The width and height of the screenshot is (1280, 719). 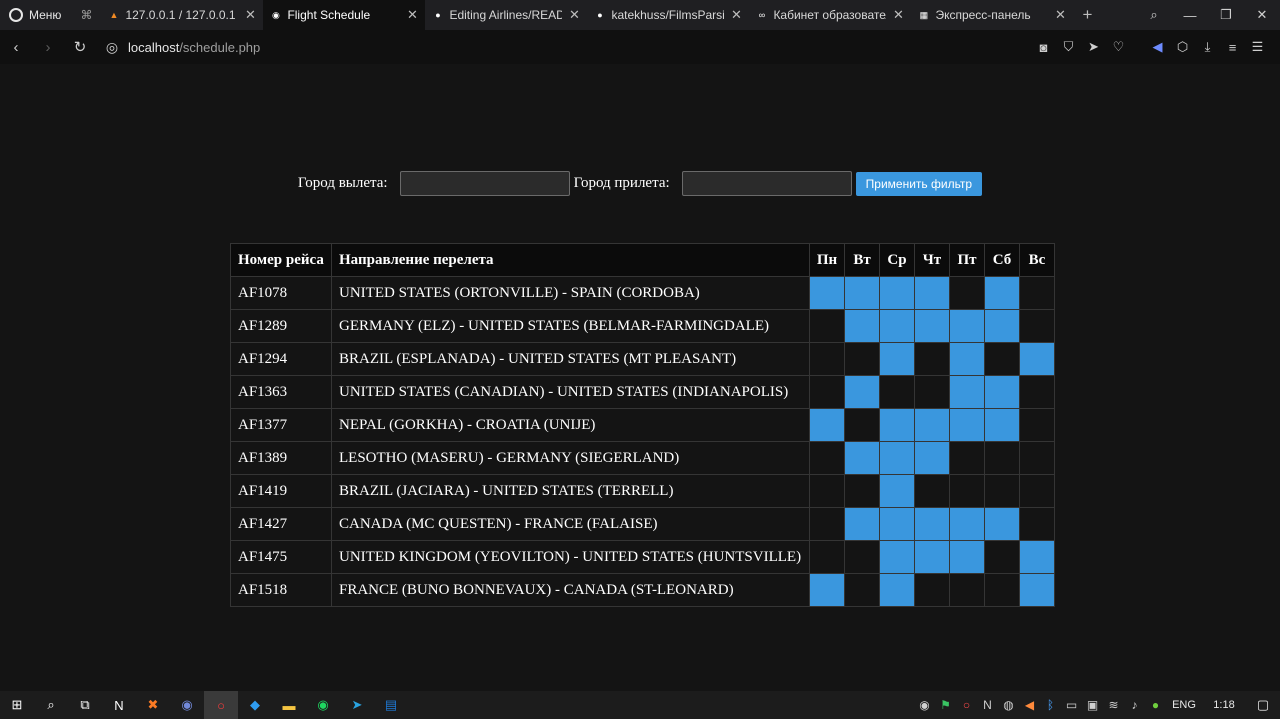 What do you see at coordinates (992, 15) in the screenshot?
I see `browser-tab: ▦ Экспресс-панель ✕` at bounding box center [992, 15].